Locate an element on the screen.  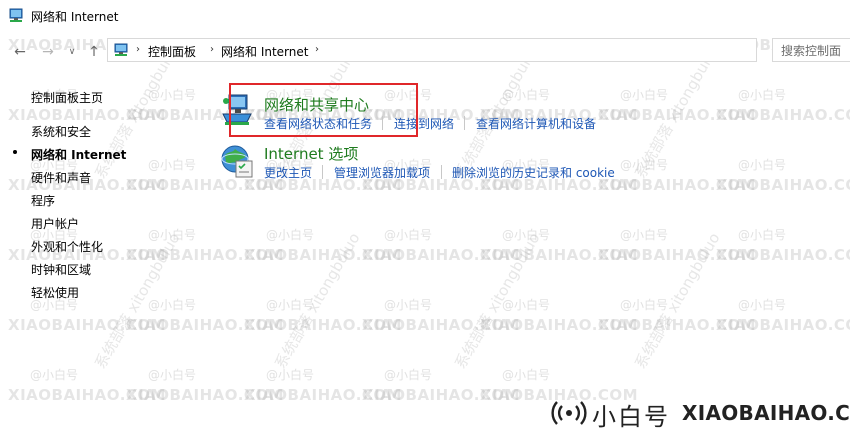
sidebar-home-link: 控制面板主页 is located at coordinates (67, 97).